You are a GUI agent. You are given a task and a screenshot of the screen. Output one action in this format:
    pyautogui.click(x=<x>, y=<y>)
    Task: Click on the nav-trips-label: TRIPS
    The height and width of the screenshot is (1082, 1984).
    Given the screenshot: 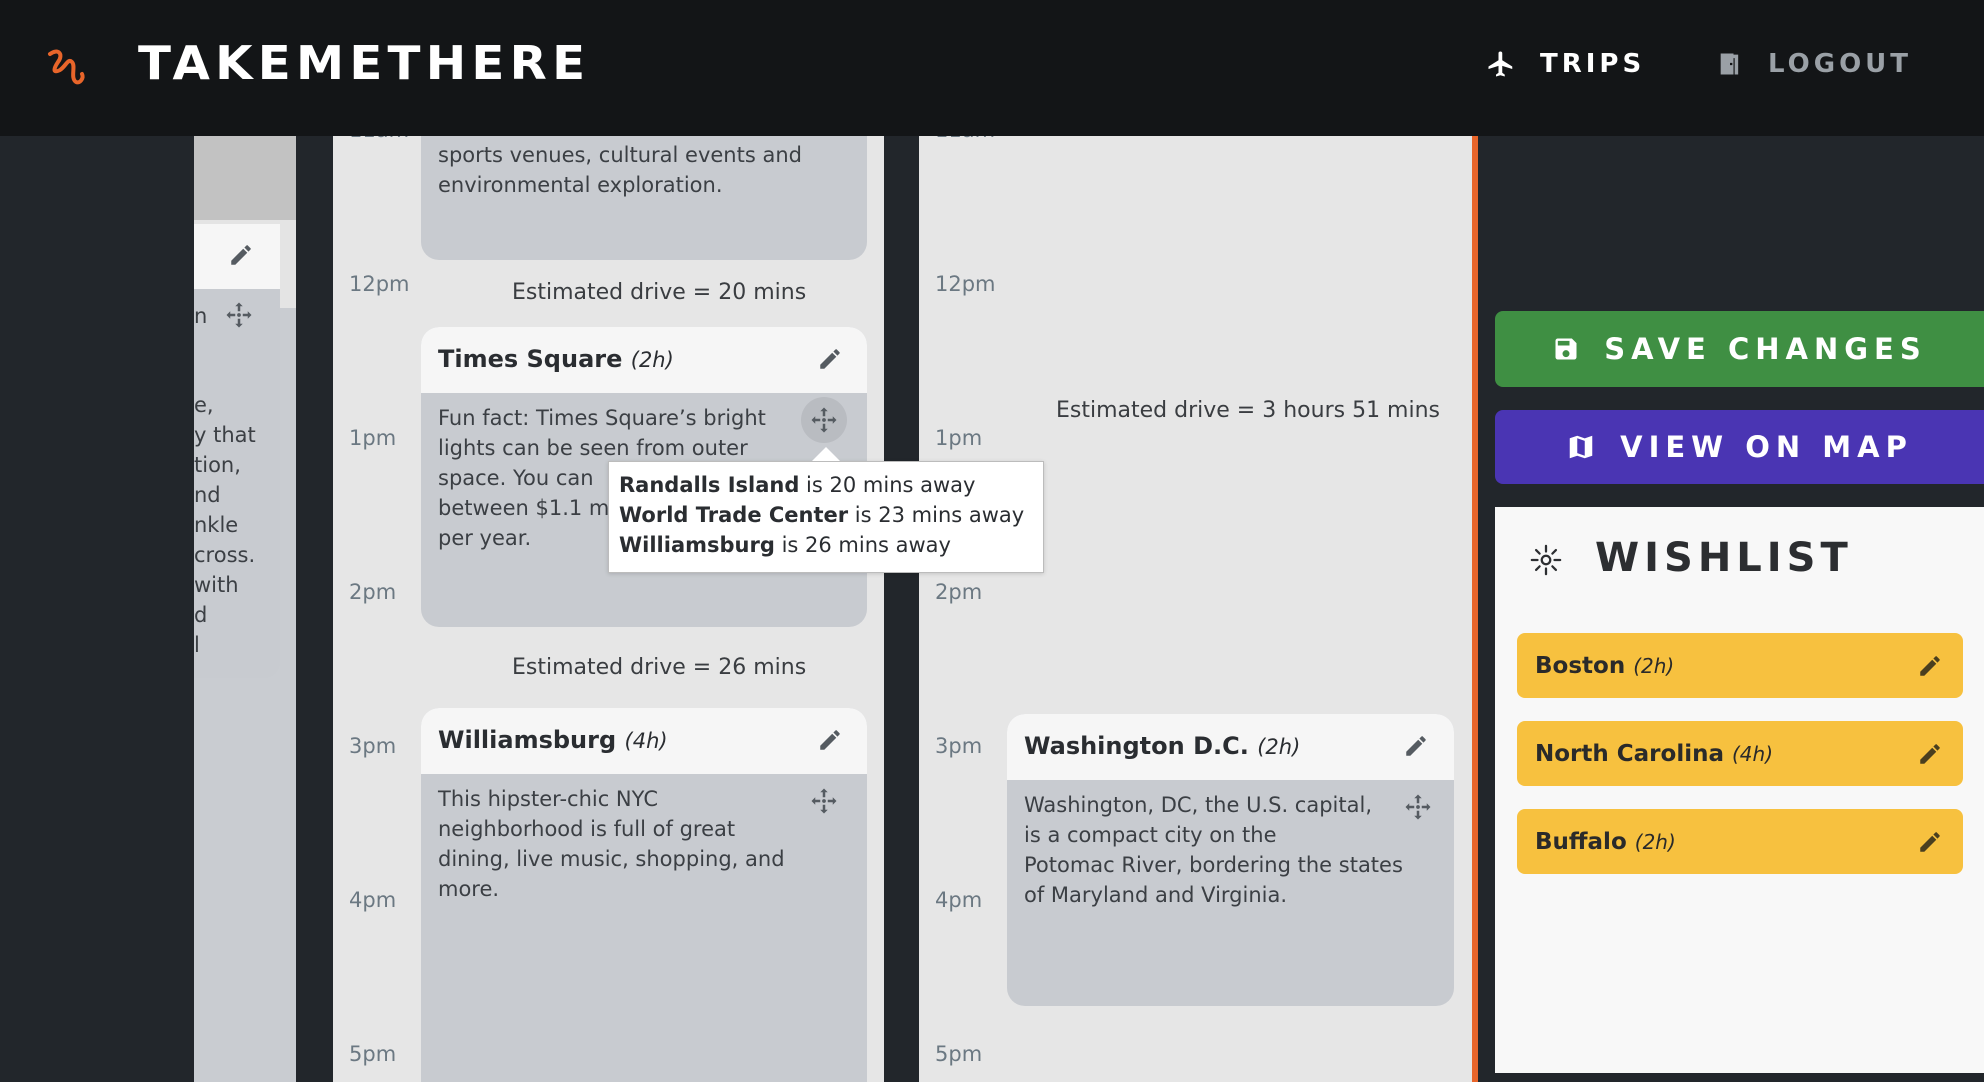 What is the action you would take?
    pyautogui.click(x=1593, y=64)
    